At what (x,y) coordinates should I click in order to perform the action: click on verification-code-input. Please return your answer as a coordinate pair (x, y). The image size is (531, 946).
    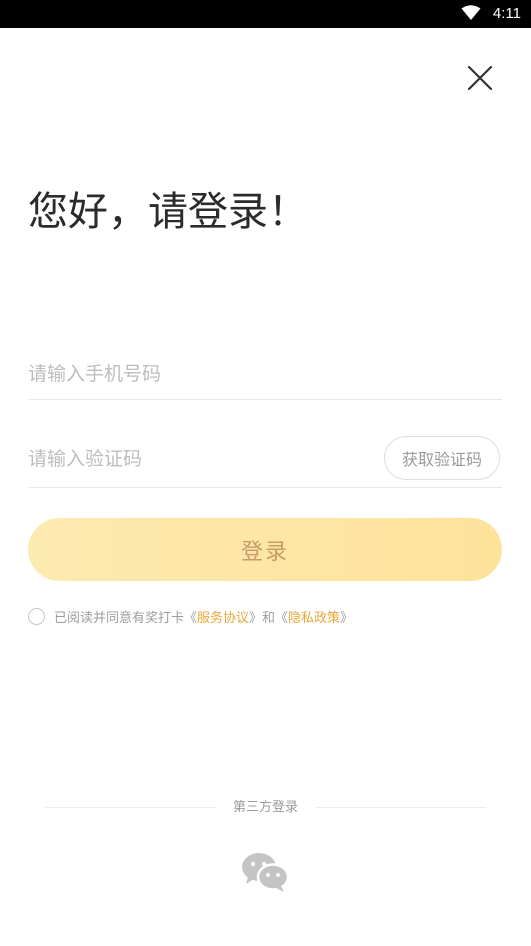
    Looking at the image, I should click on (193, 459).